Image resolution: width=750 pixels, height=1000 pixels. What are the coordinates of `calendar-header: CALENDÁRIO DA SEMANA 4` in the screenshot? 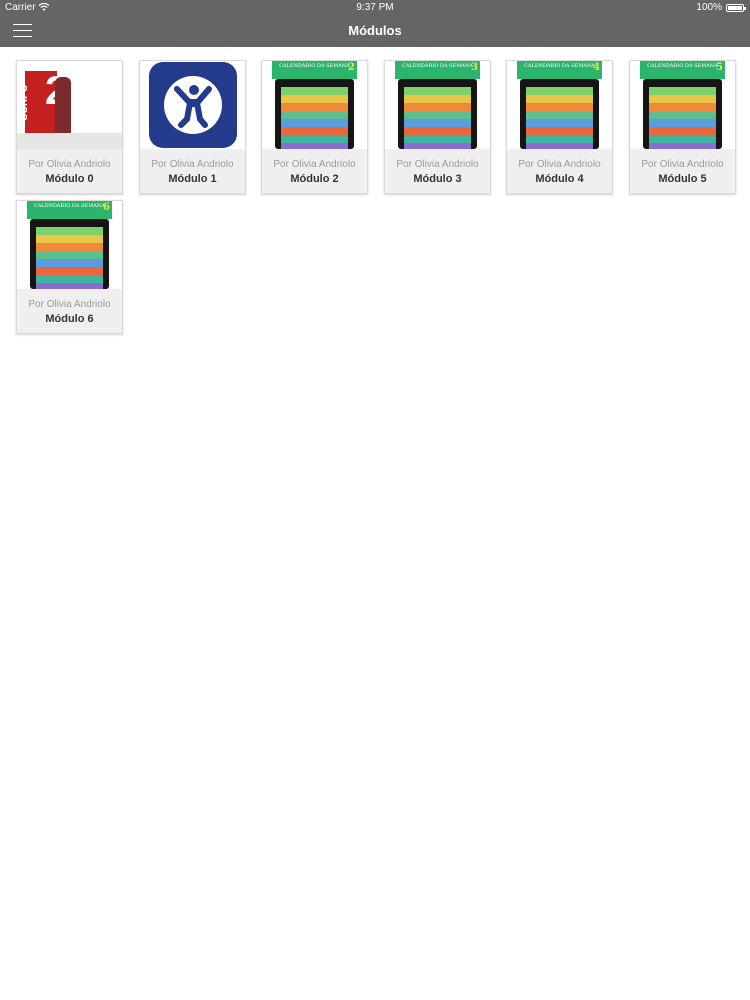 It's located at (559, 70).